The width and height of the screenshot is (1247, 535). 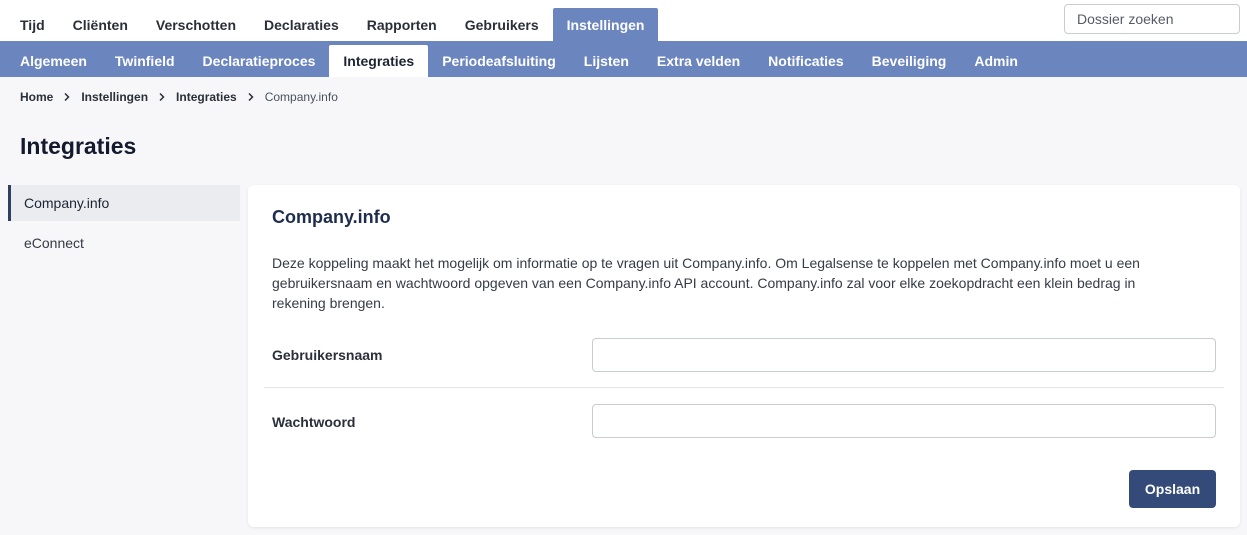 What do you see at coordinates (78, 146) in the screenshot?
I see `page-title: Integraties` at bounding box center [78, 146].